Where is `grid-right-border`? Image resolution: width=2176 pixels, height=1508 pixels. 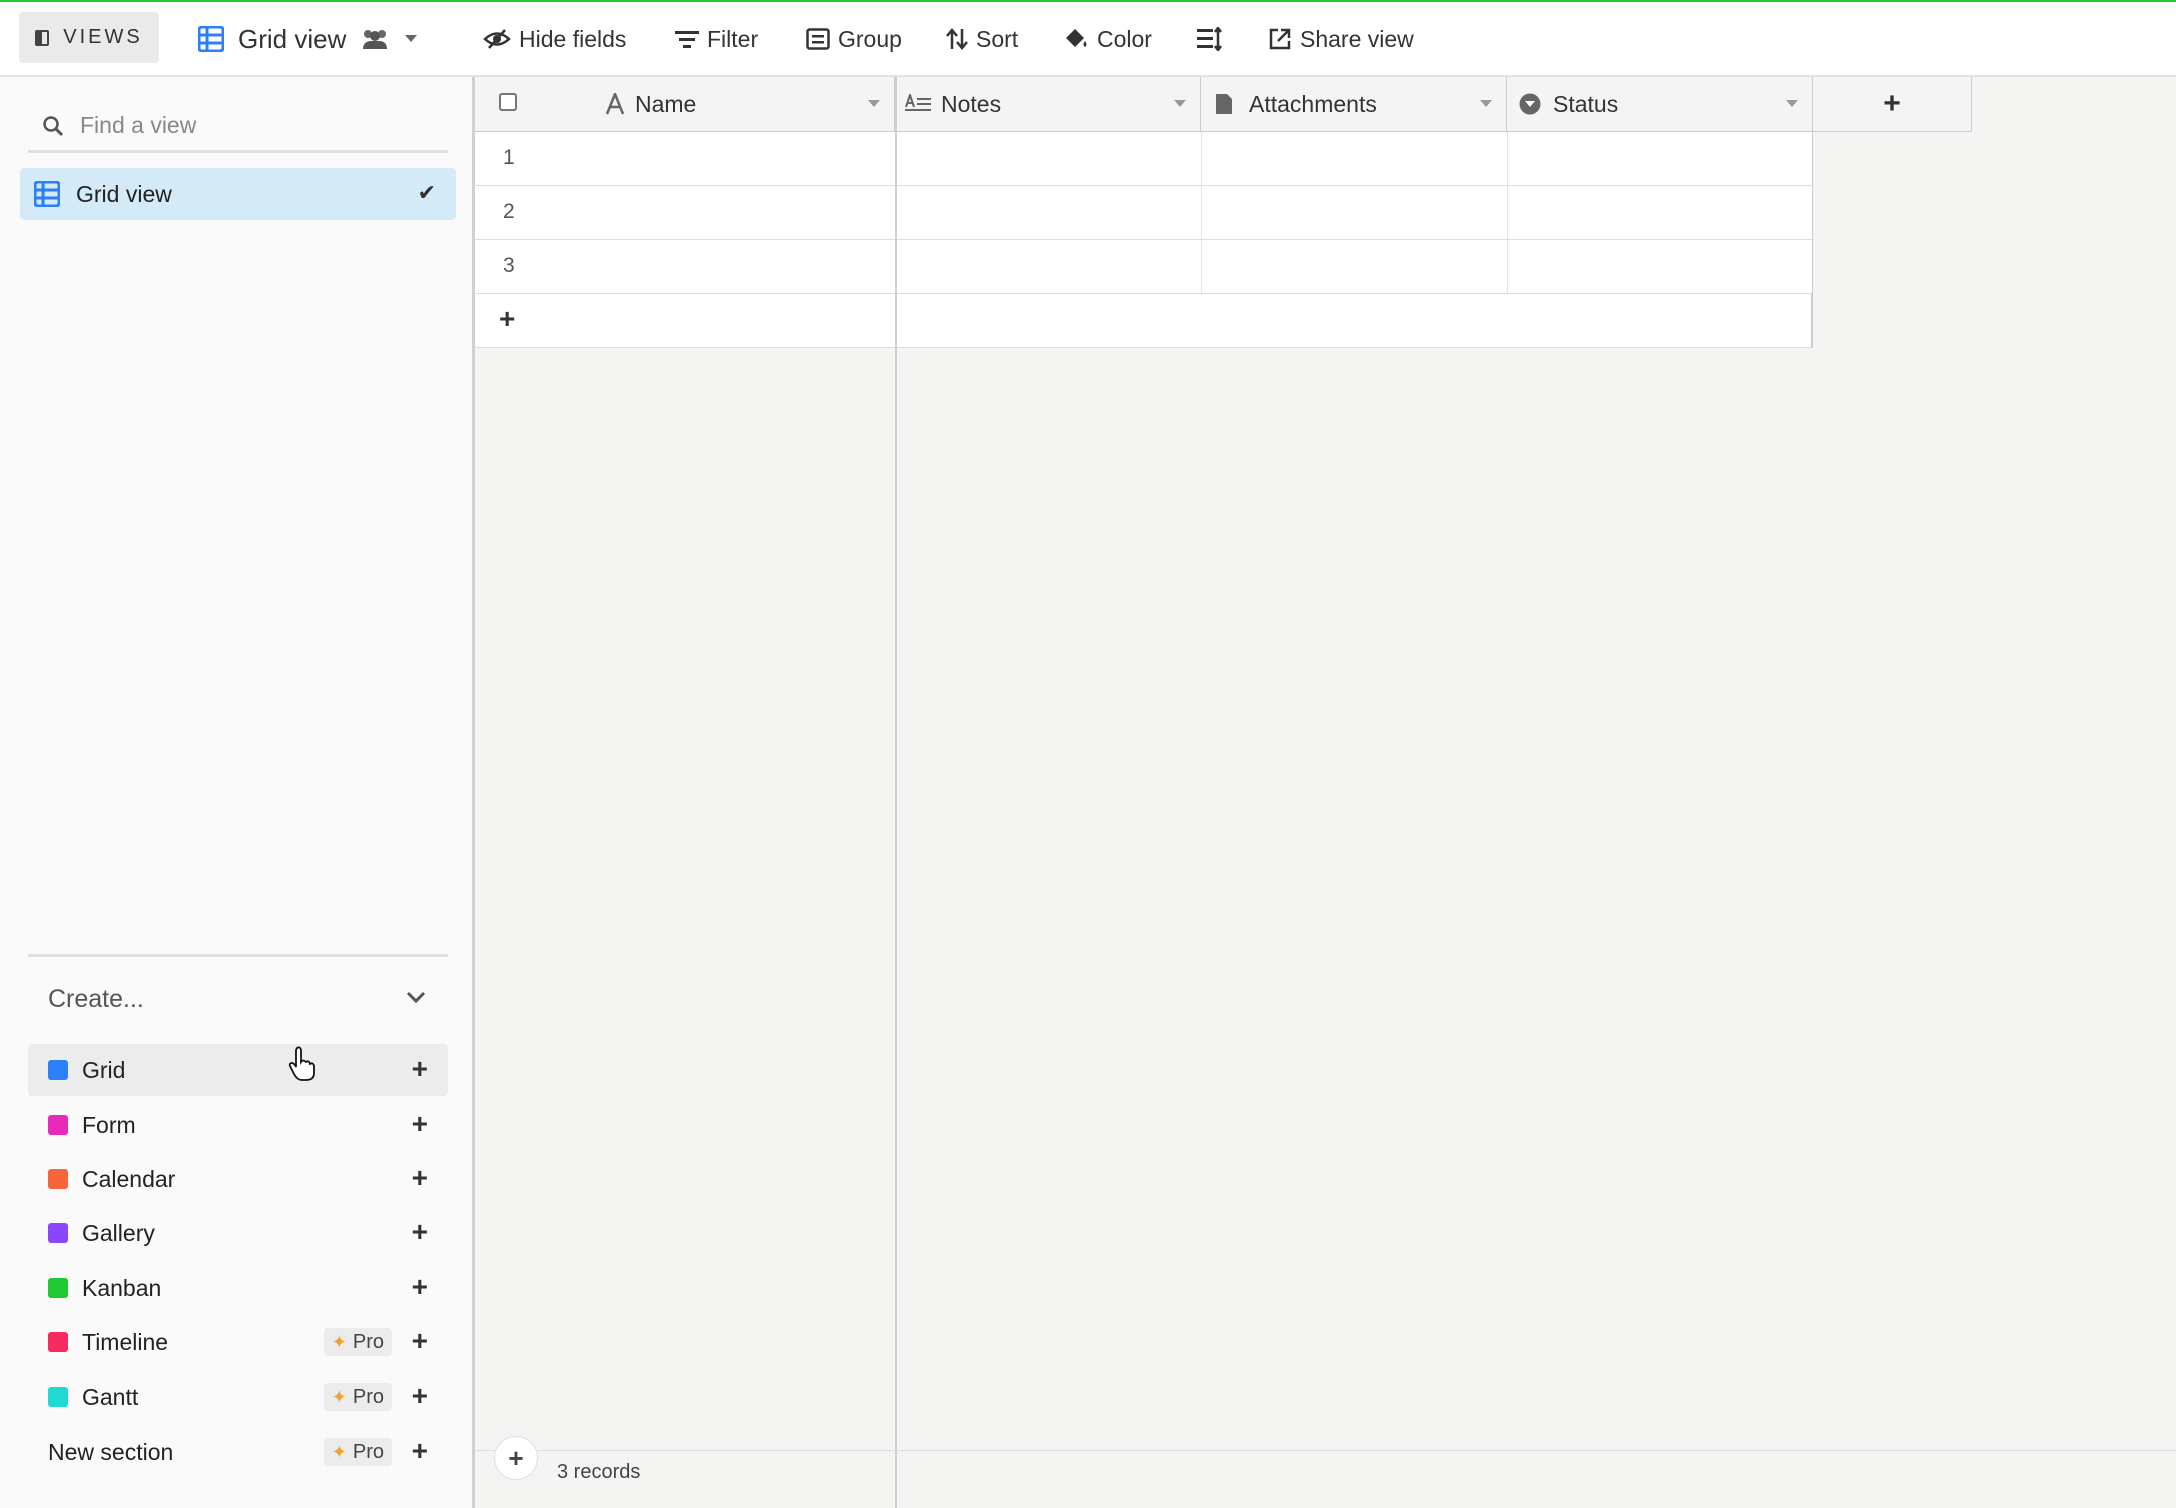
grid-right-border is located at coordinates (1812, 240).